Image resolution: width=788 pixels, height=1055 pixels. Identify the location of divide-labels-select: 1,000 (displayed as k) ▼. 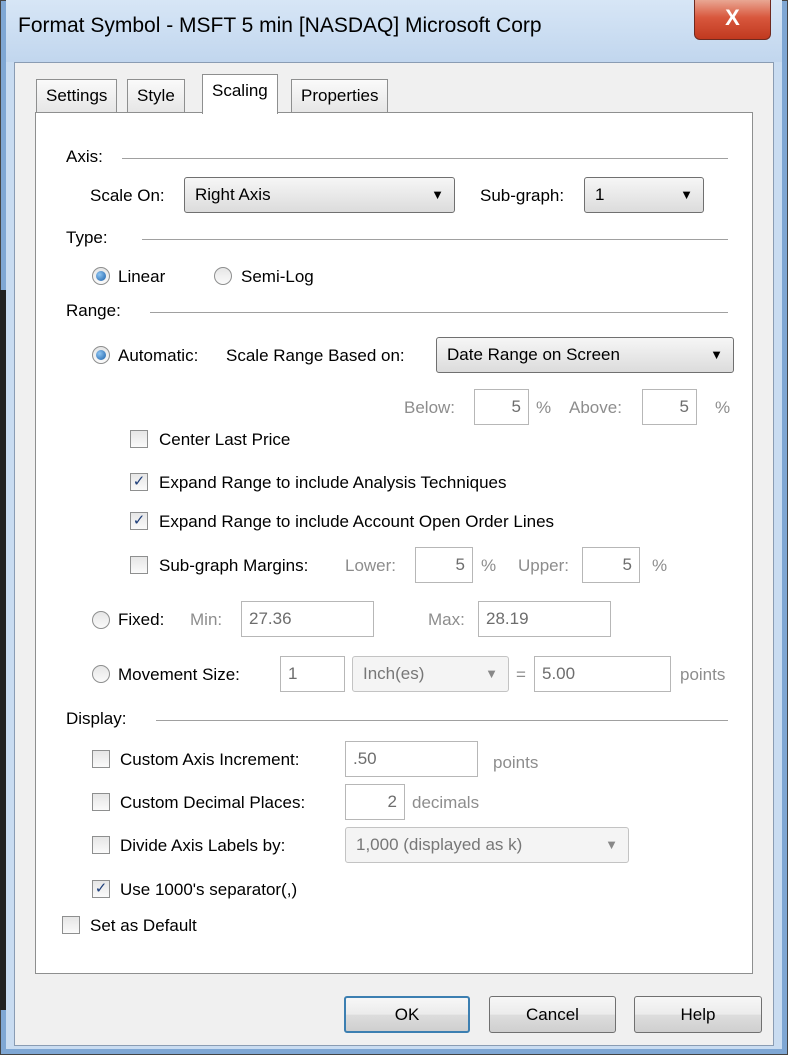
(487, 845).